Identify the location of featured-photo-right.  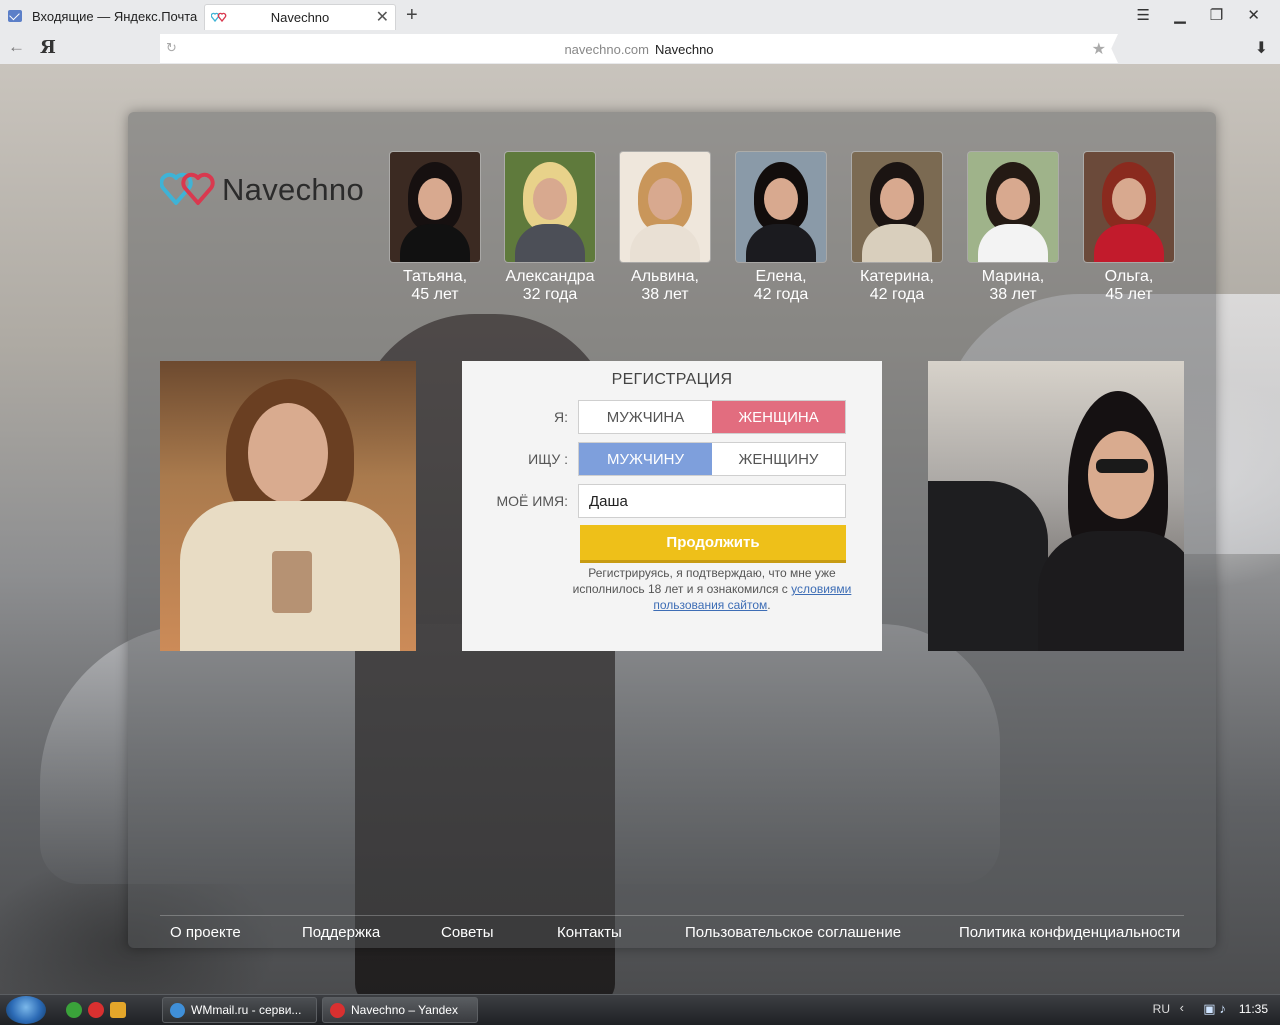
(1056, 506).